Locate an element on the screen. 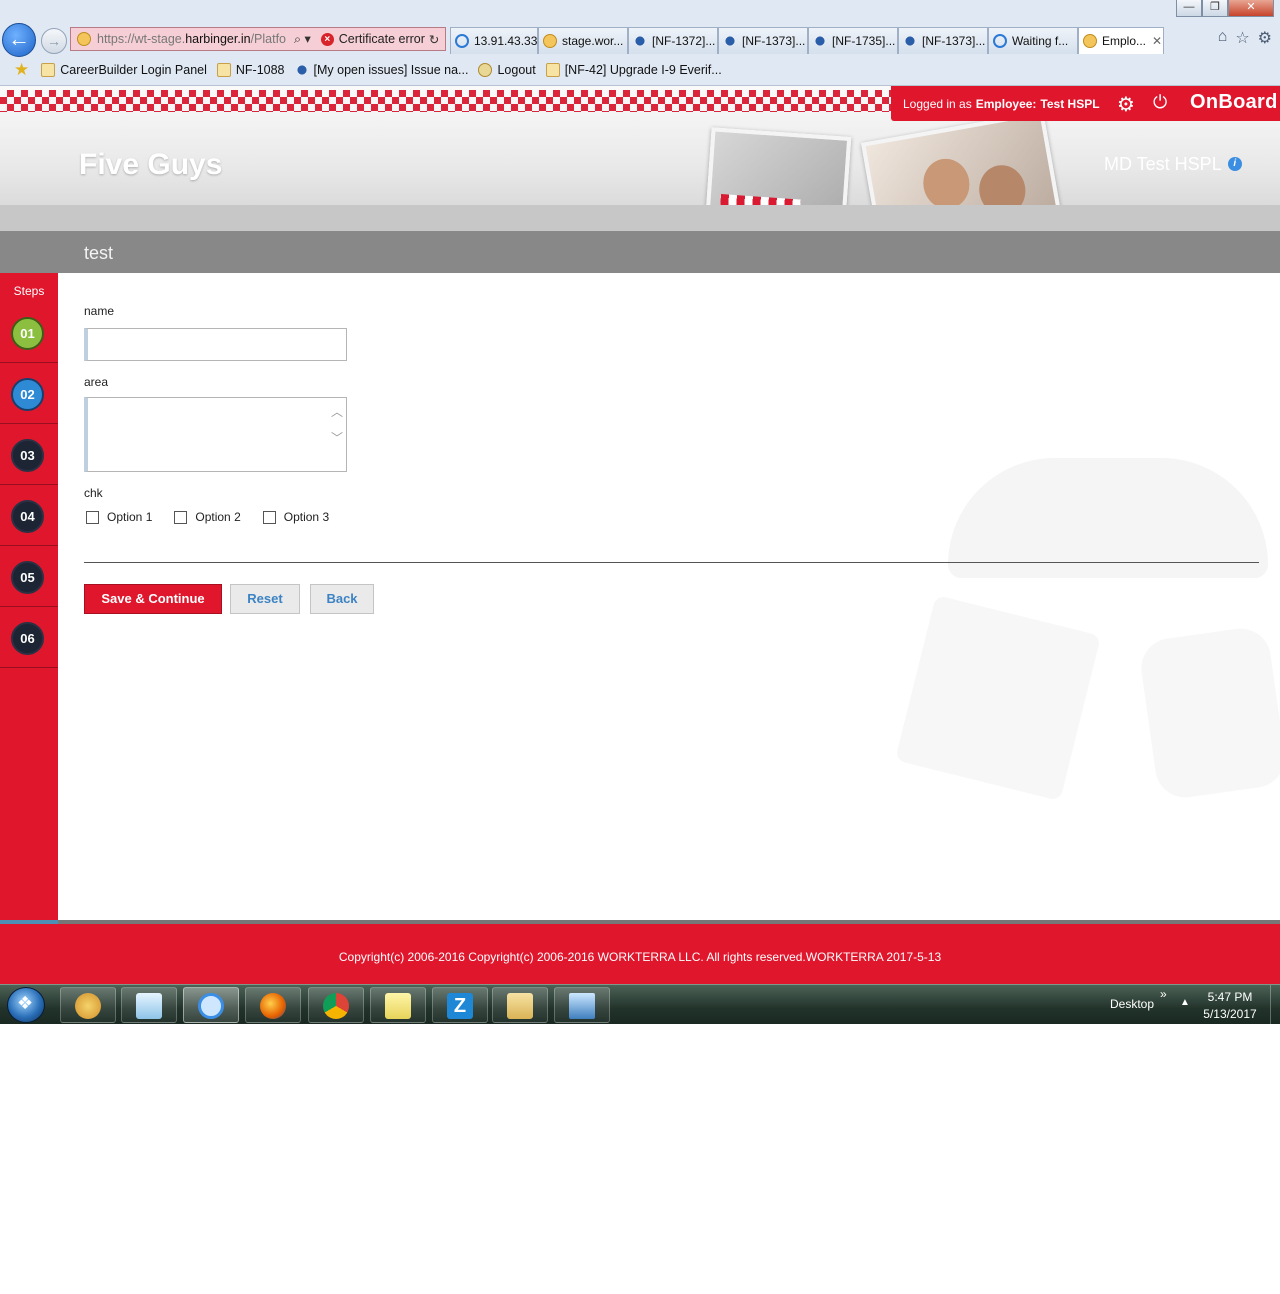 The height and width of the screenshot is (1294, 1280). step-circle: 02 is located at coordinates (27, 394).